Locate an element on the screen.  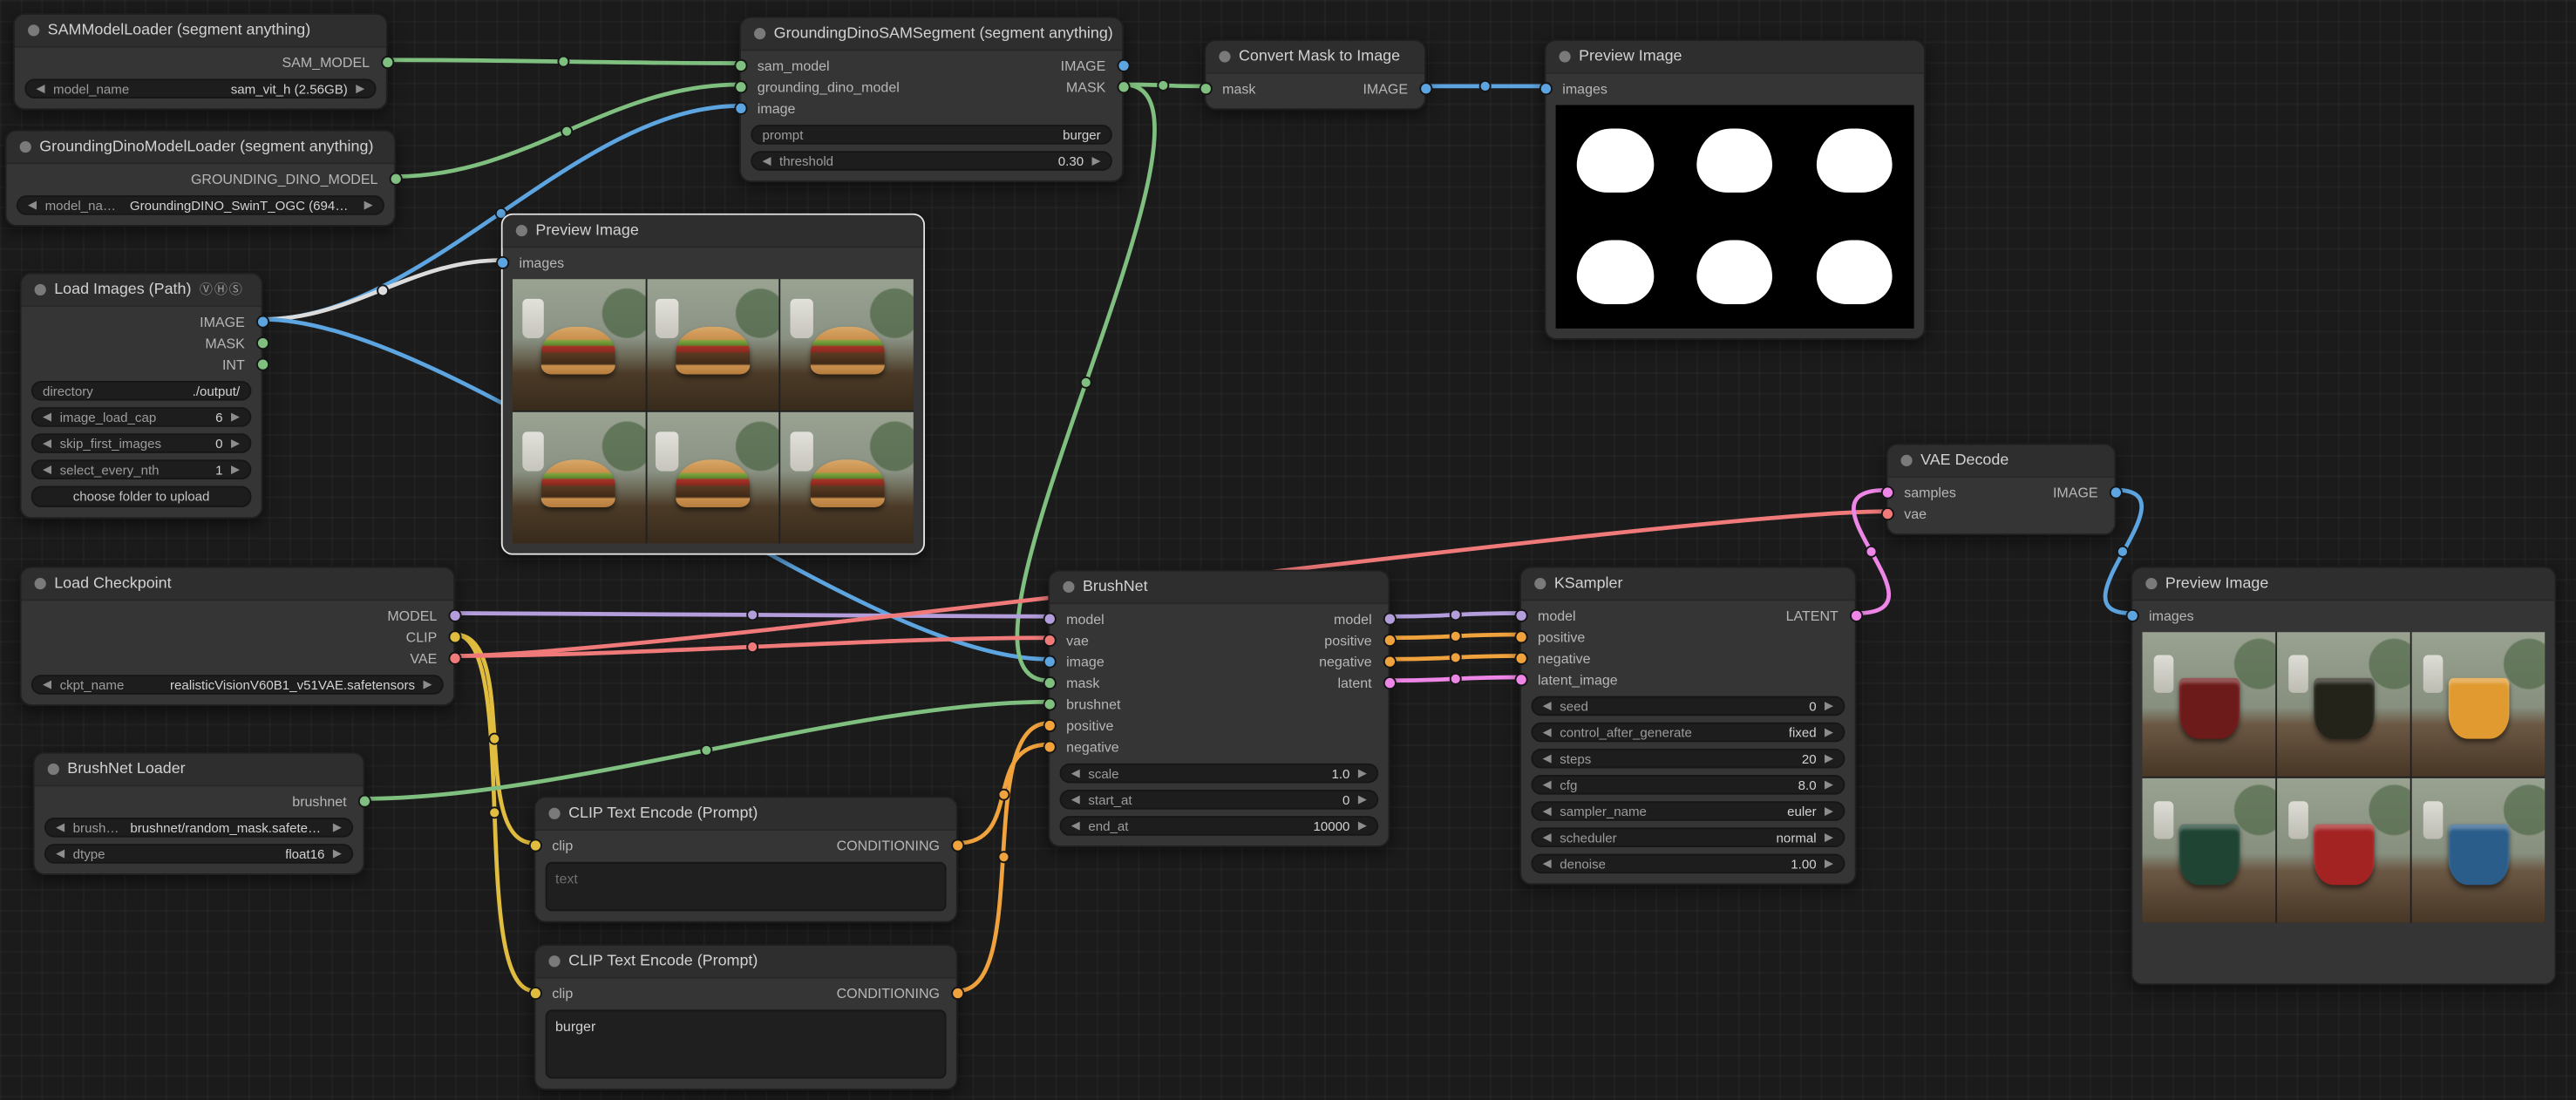
input-port-model is located at coordinates (1520, 614).